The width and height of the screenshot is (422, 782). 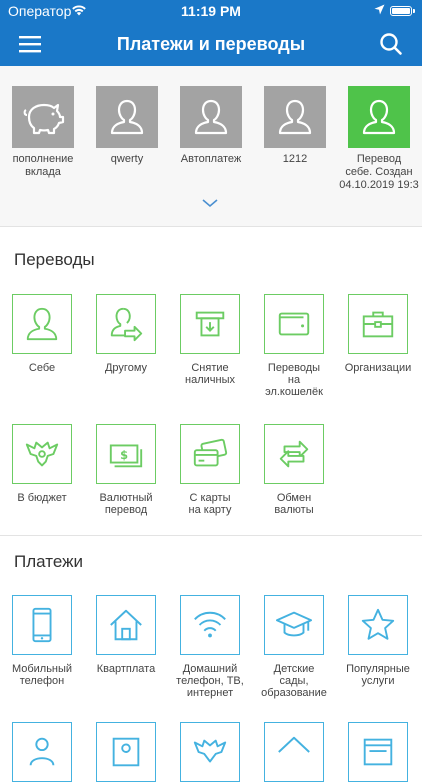 I want to click on briefcase-icon, so click(x=378, y=324).